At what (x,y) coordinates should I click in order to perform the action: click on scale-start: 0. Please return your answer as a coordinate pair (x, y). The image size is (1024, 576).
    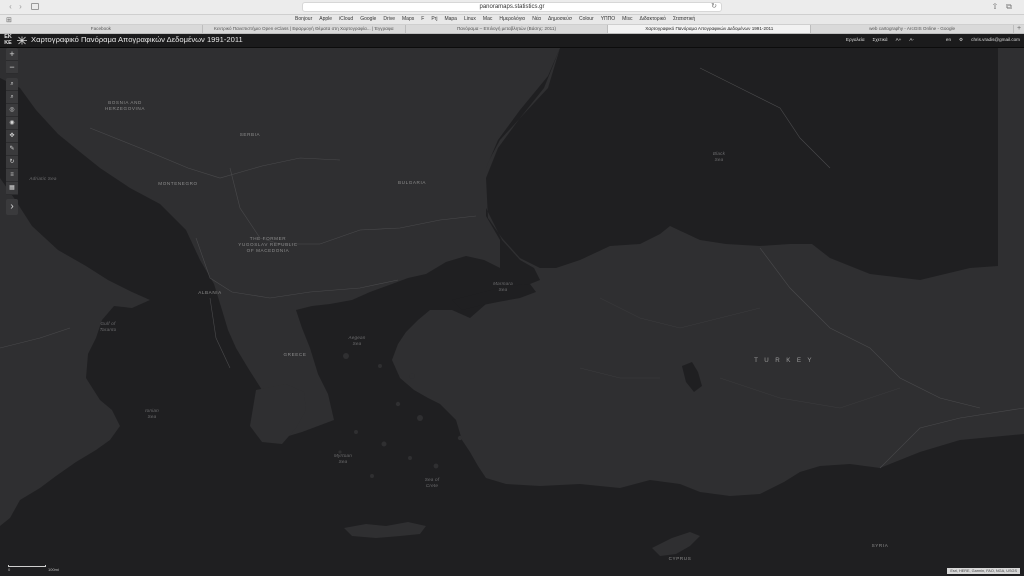
    Looking at the image, I should click on (9, 569).